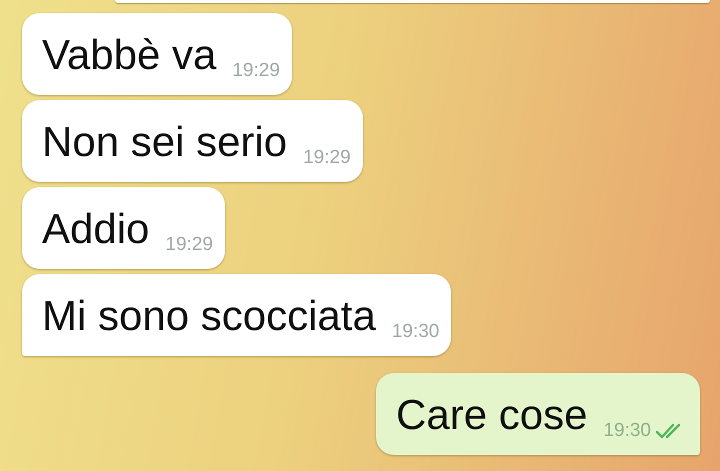 The image size is (720, 471). What do you see at coordinates (492, 415) in the screenshot?
I see `message-text: Care cose` at bounding box center [492, 415].